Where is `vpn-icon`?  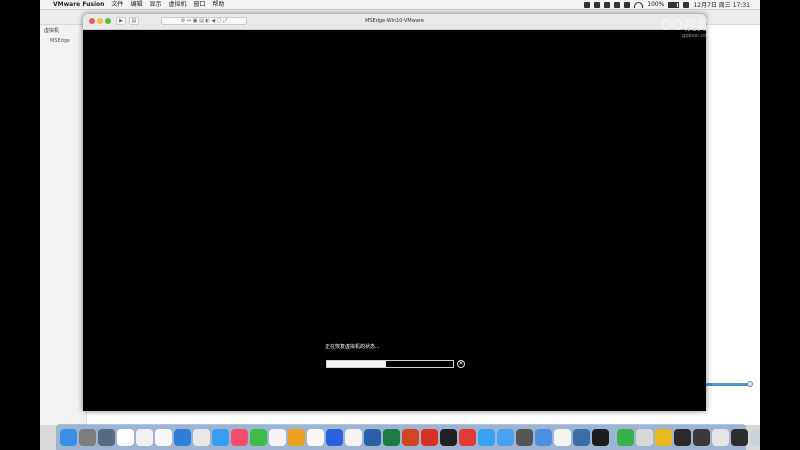 vpn-icon is located at coordinates (315, 437).